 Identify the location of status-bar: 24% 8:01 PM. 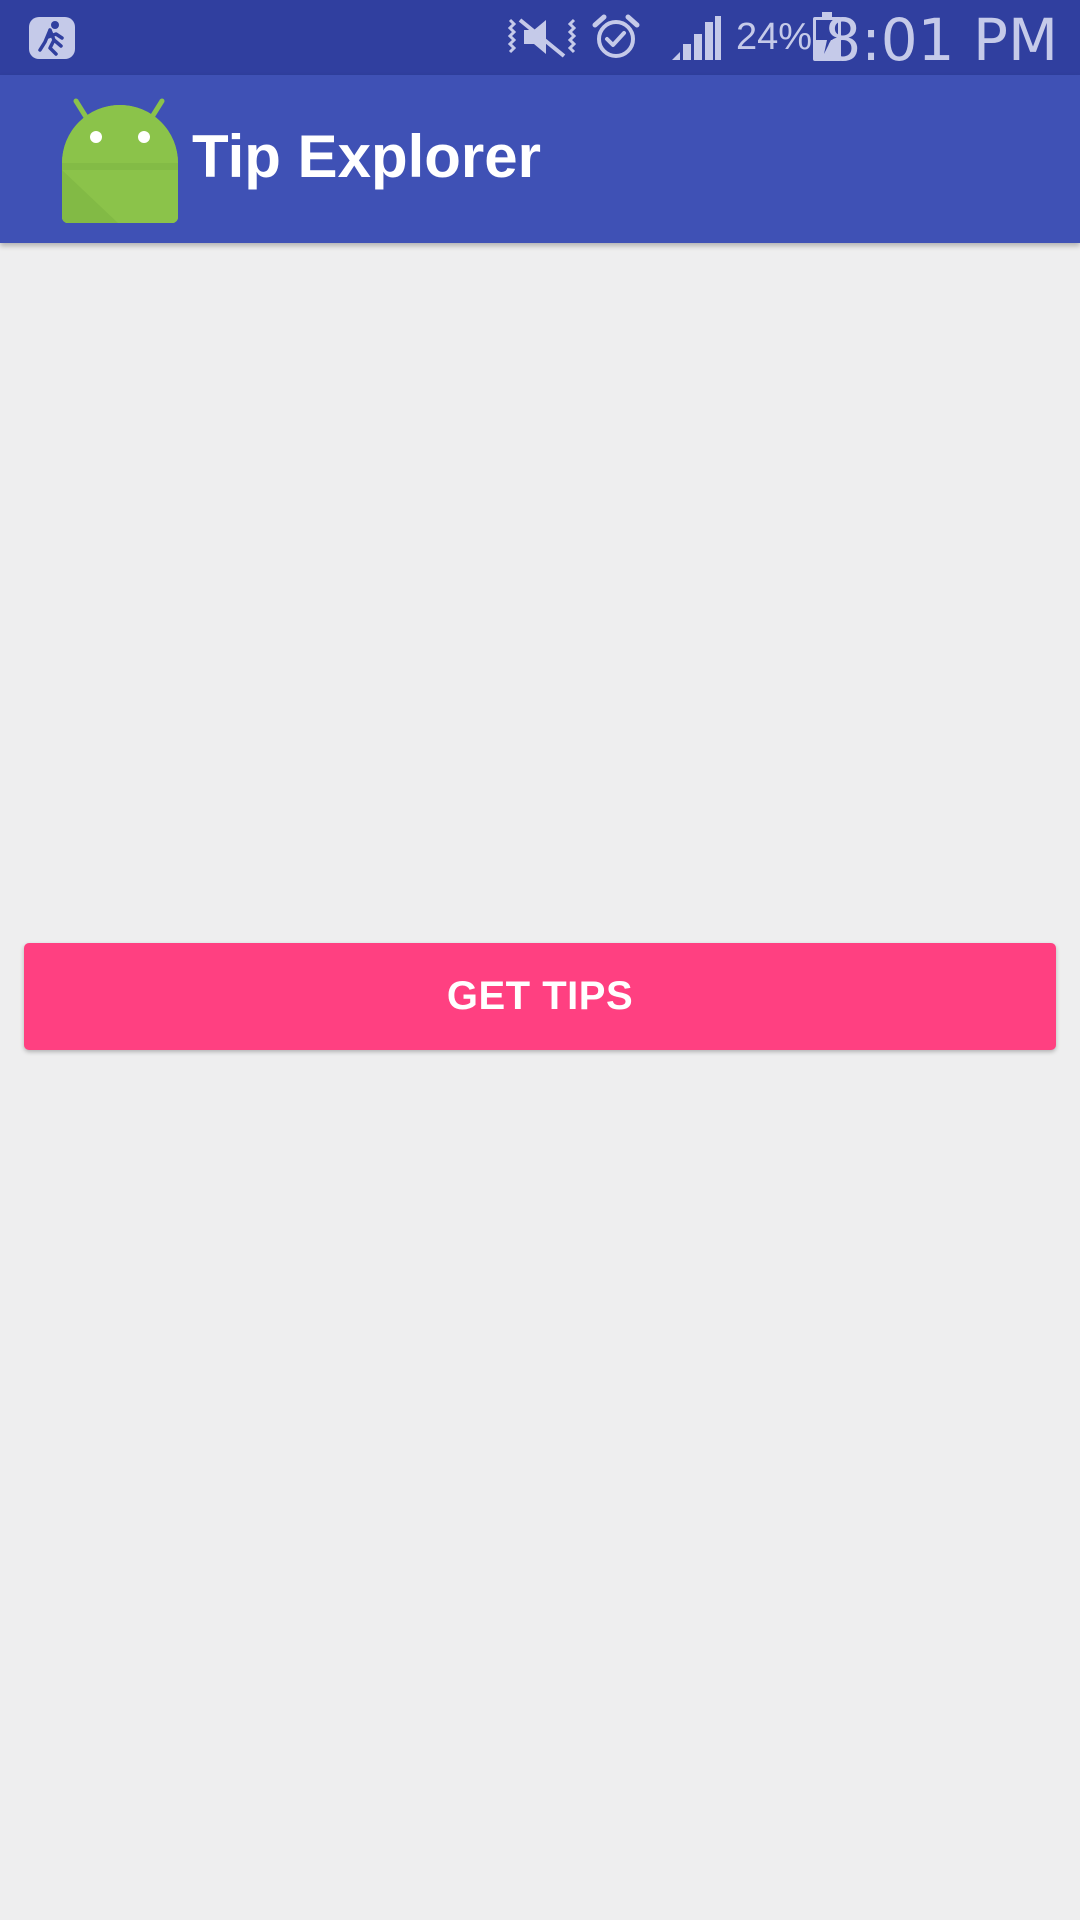
(540, 37).